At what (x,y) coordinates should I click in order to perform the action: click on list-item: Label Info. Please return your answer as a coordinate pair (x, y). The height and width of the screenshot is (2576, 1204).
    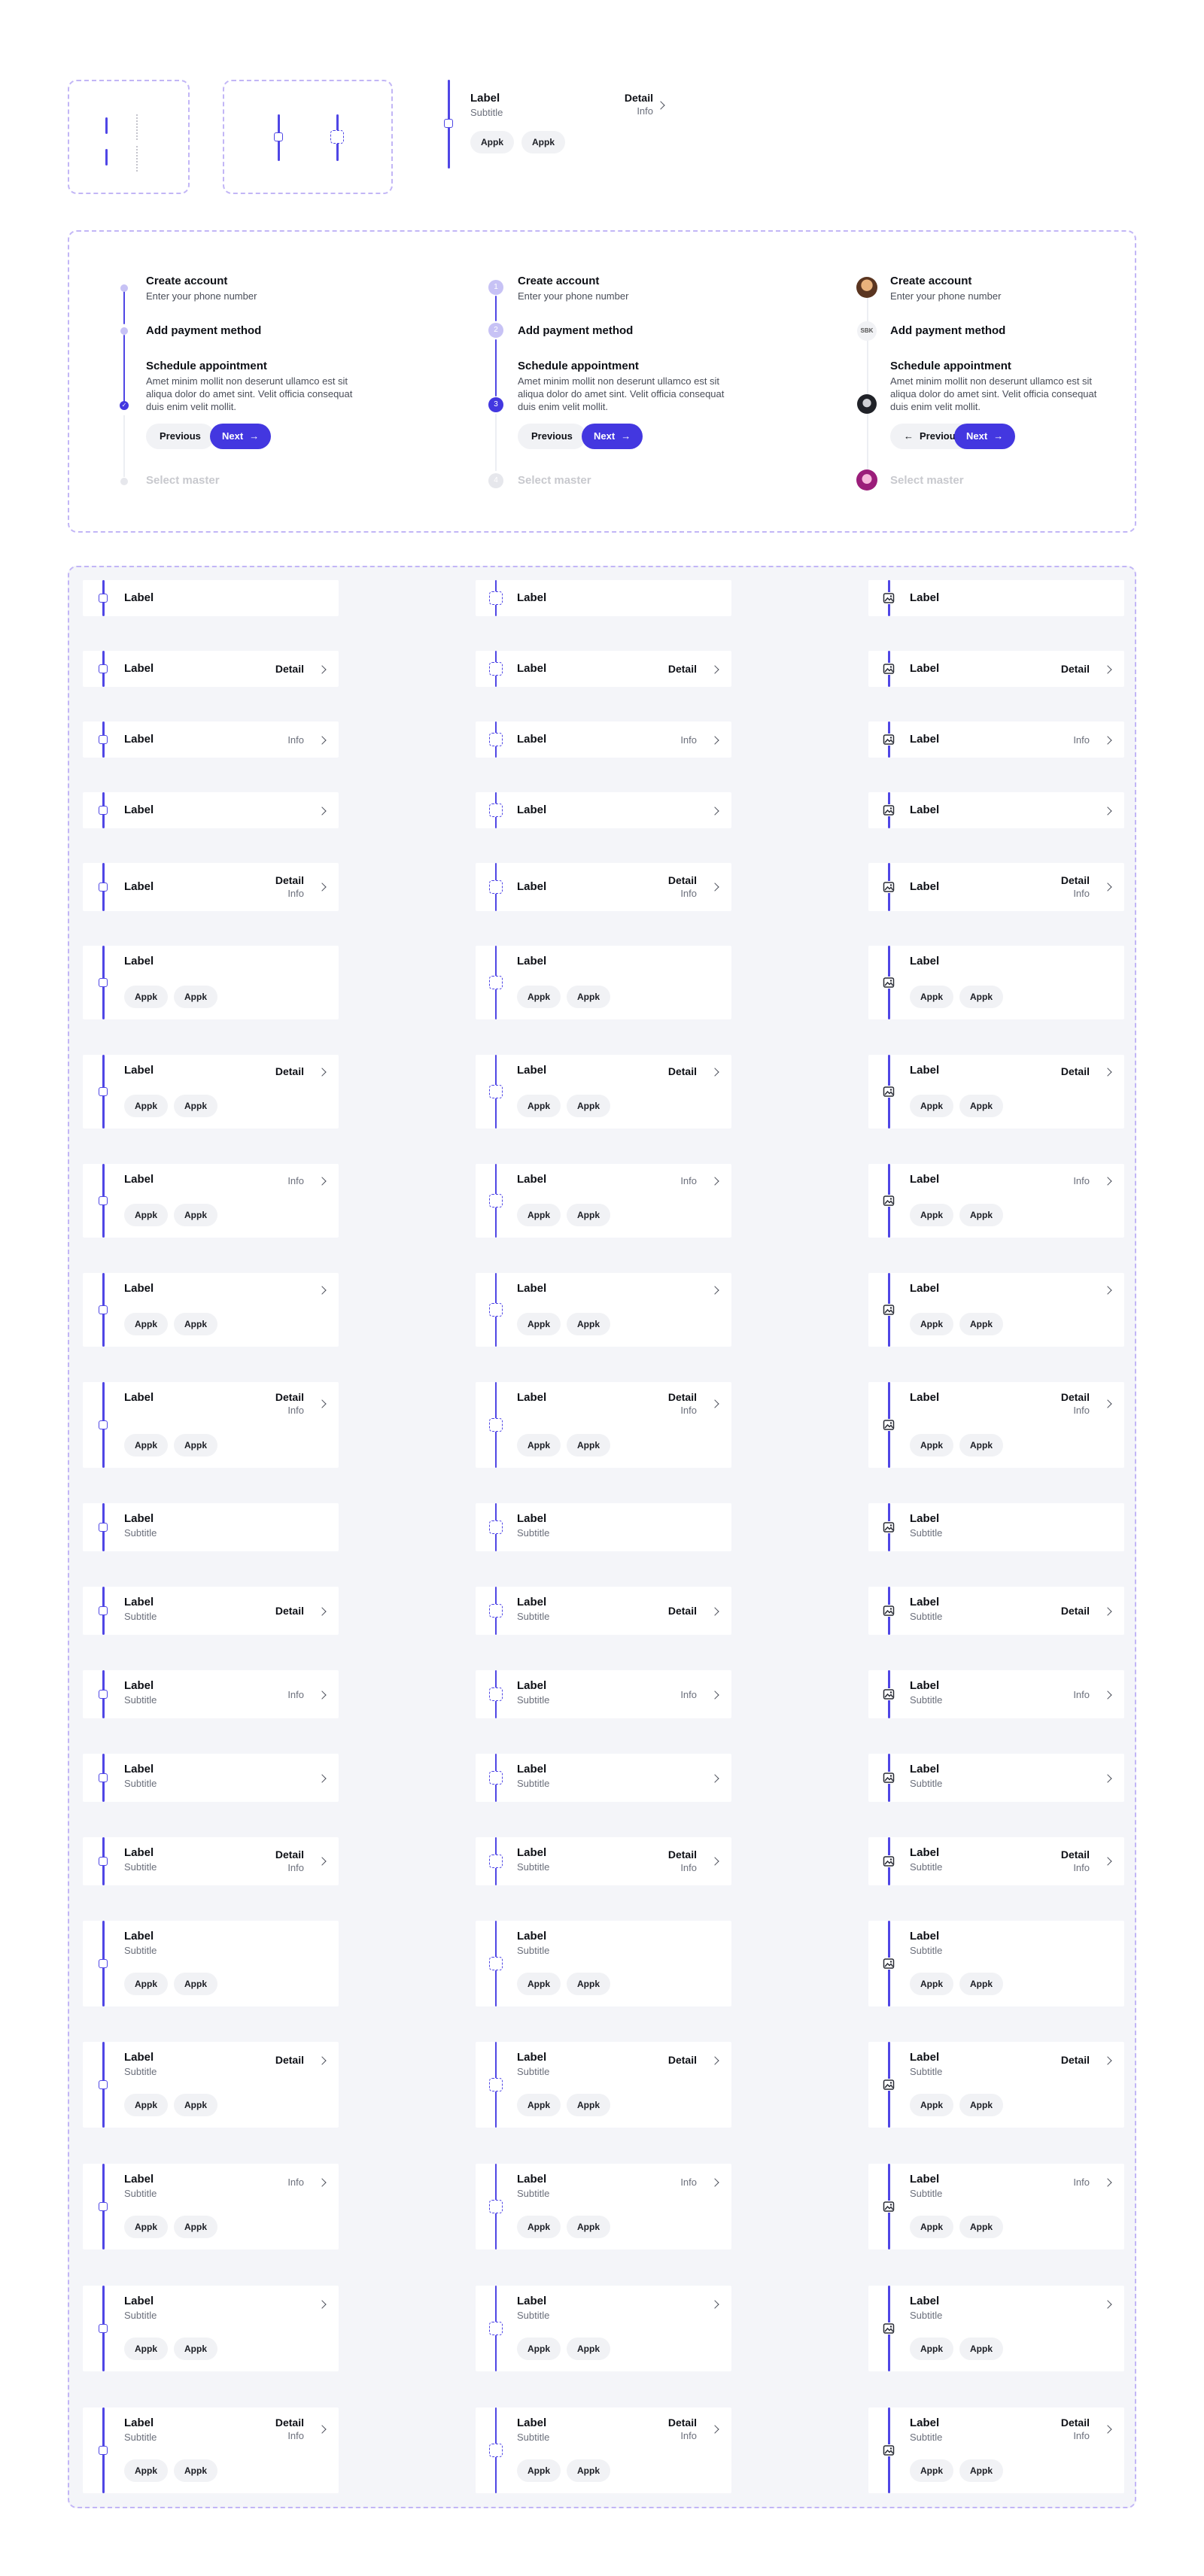
    Looking at the image, I should click on (603, 740).